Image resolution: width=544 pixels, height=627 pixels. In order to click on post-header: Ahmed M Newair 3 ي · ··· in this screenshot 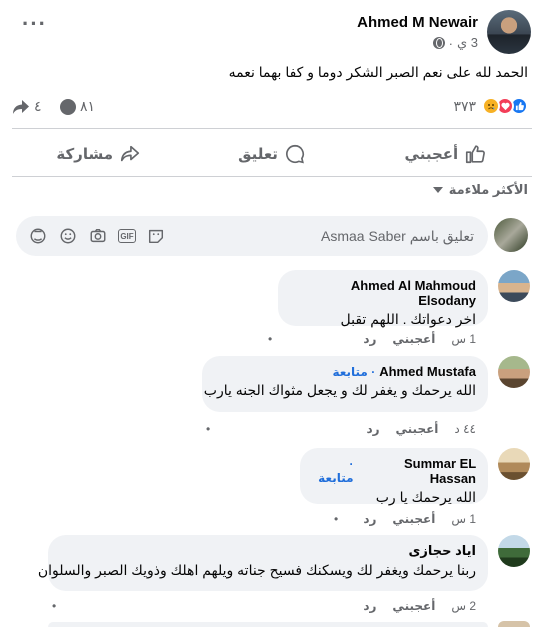, I will do `click(272, 35)`.